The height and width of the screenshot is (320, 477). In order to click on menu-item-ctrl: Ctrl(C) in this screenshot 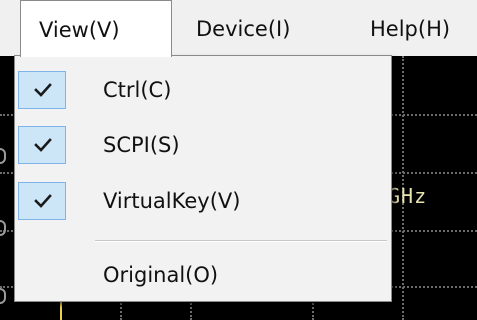, I will do `click(203, 90)`.